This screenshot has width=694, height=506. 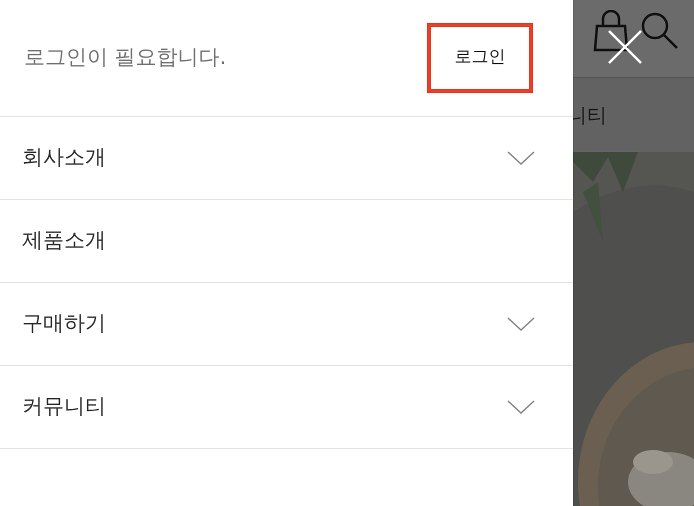 I want to click on login-message: 로그인이 필요합니다., so click(x=125, y=58).